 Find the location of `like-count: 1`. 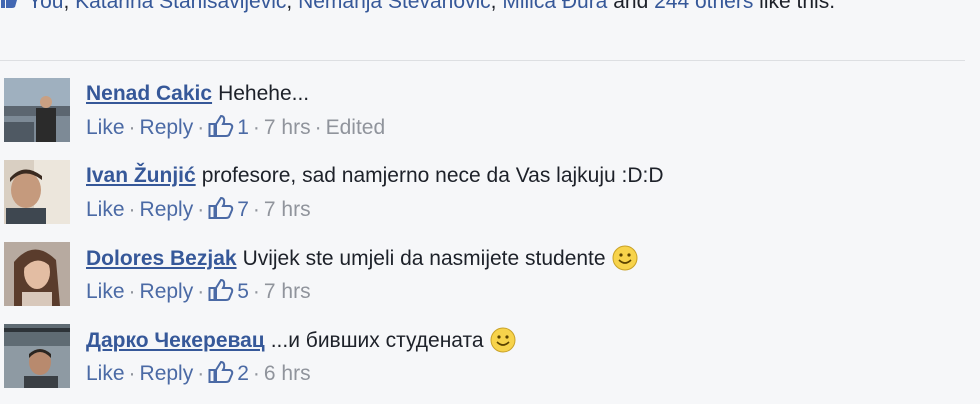

like-count: 1 is located at coordinates (228, 126).